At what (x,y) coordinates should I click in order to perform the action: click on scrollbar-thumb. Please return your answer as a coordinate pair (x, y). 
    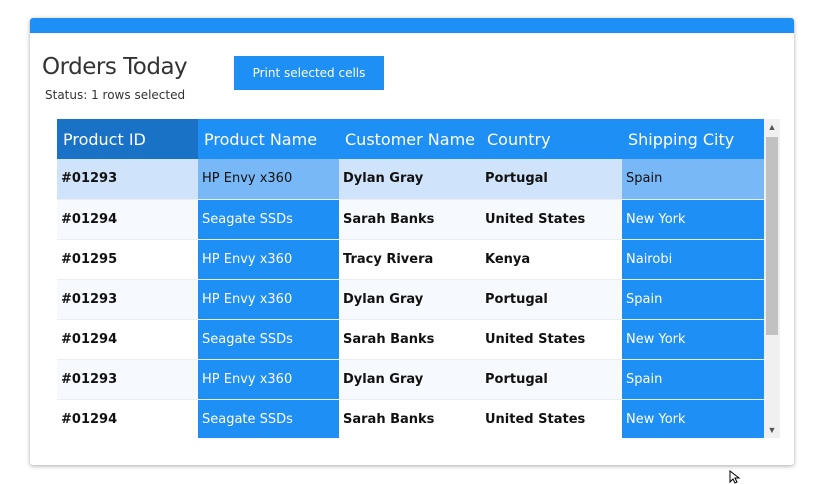
    Looking at the image, I should click on (772, 236).